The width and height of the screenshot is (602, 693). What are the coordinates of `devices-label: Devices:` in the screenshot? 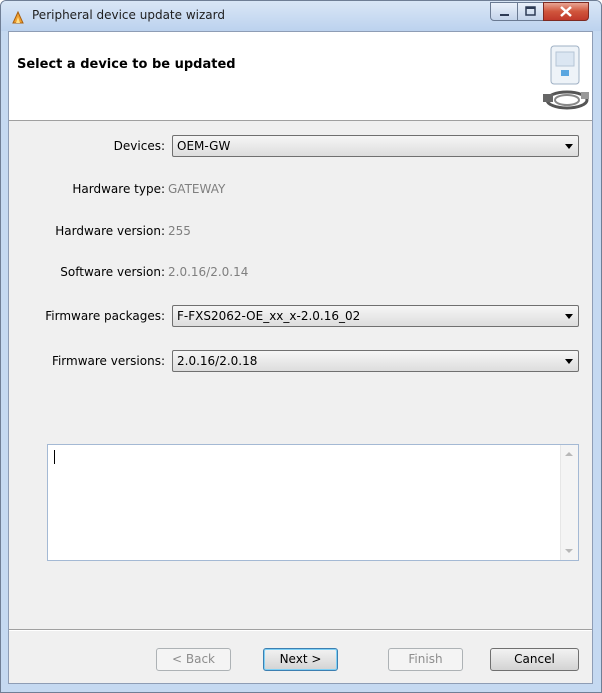 It's located at (139, 146).